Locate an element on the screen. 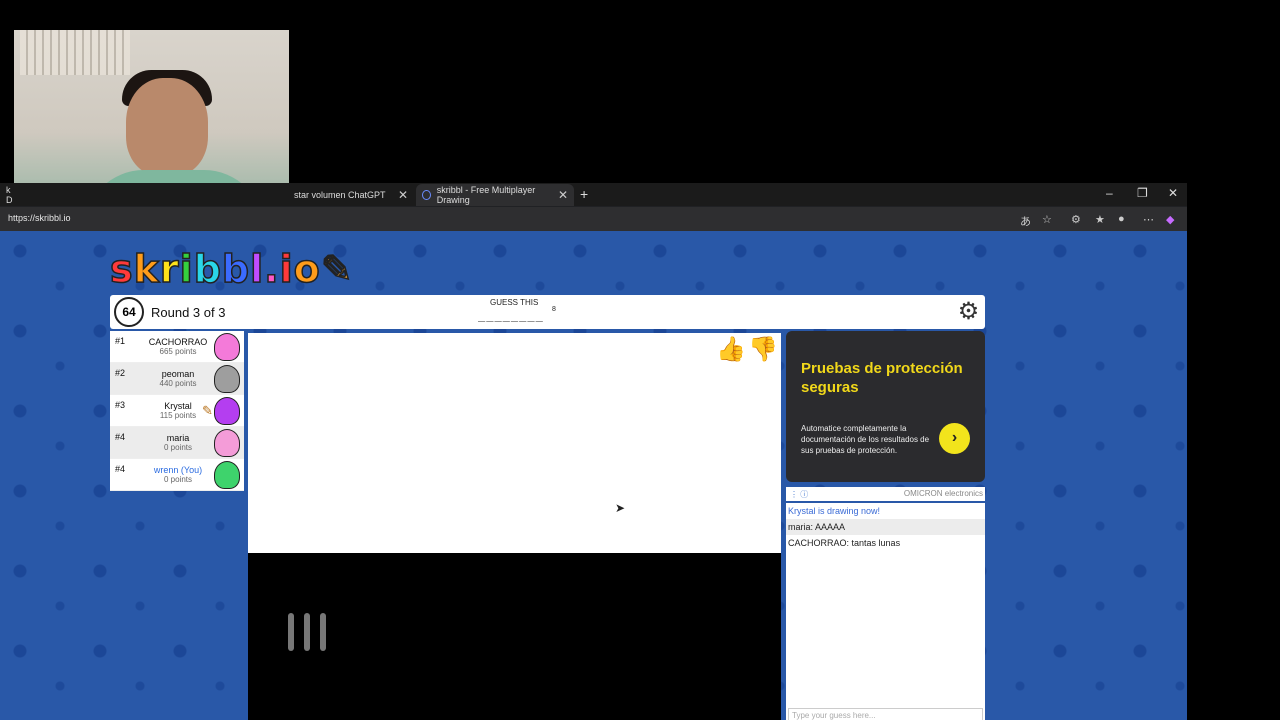 The height and width of the screenshot is (720, 1280). chat-text: Krystal is drawing now! is located at coordinates (834, 511).